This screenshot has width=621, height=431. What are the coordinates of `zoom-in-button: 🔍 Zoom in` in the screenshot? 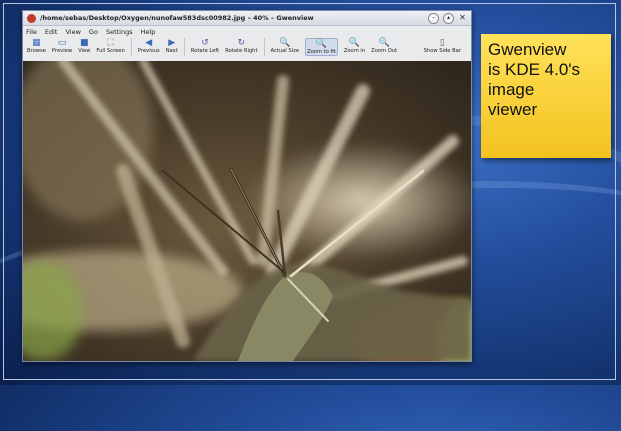 It's located at (354, 46).